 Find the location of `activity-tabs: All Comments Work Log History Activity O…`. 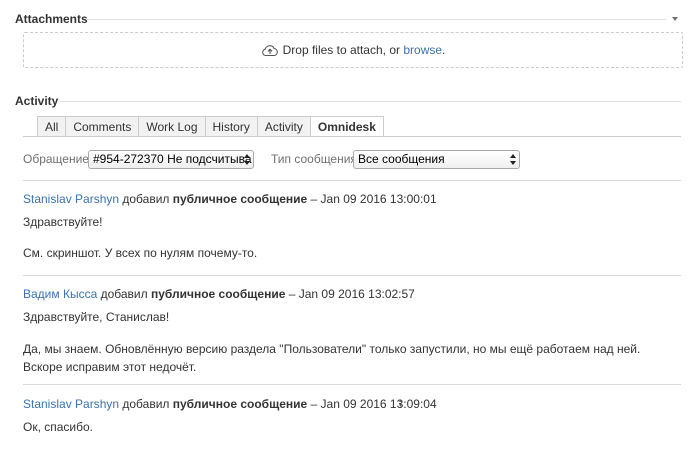

activity-tabs: All Comments Work Log History Activity O… is located at coordinates (210, 126).